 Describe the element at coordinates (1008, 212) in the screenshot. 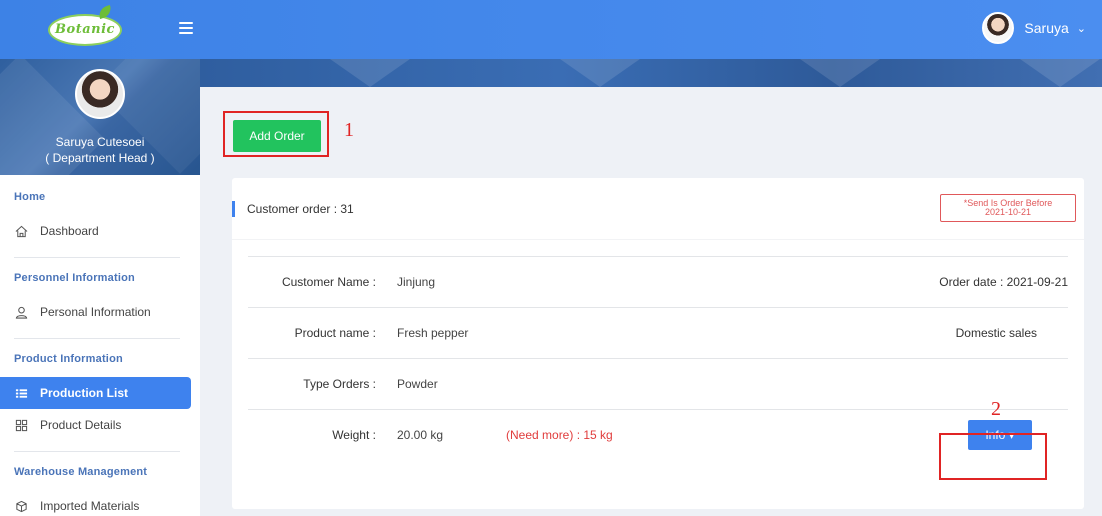

I see `badge-line-2: 2021-10-21` at that location.